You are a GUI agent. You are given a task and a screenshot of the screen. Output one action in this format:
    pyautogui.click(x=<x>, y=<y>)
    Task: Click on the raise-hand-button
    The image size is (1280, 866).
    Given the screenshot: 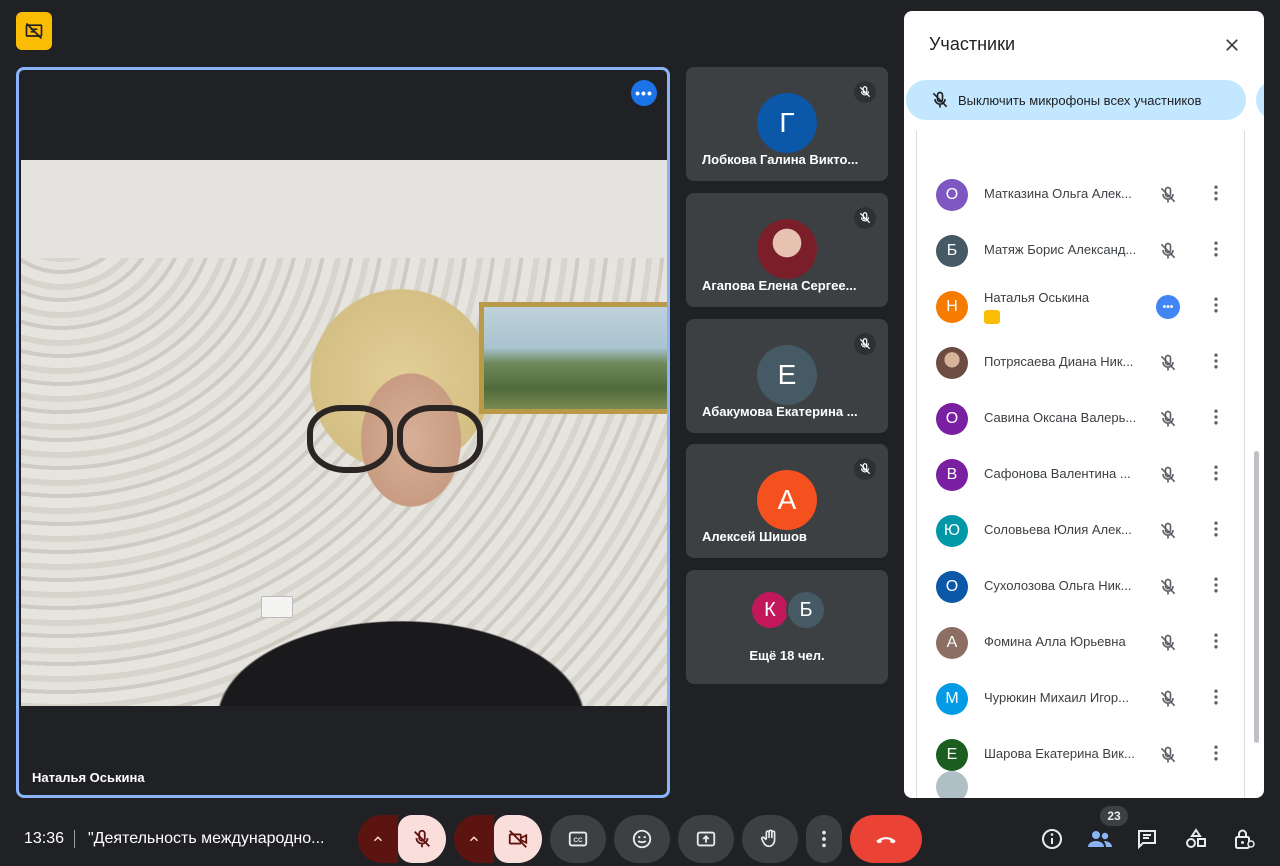 What is the action you would take?
    pyautogui.click(x=770, y=839)
    